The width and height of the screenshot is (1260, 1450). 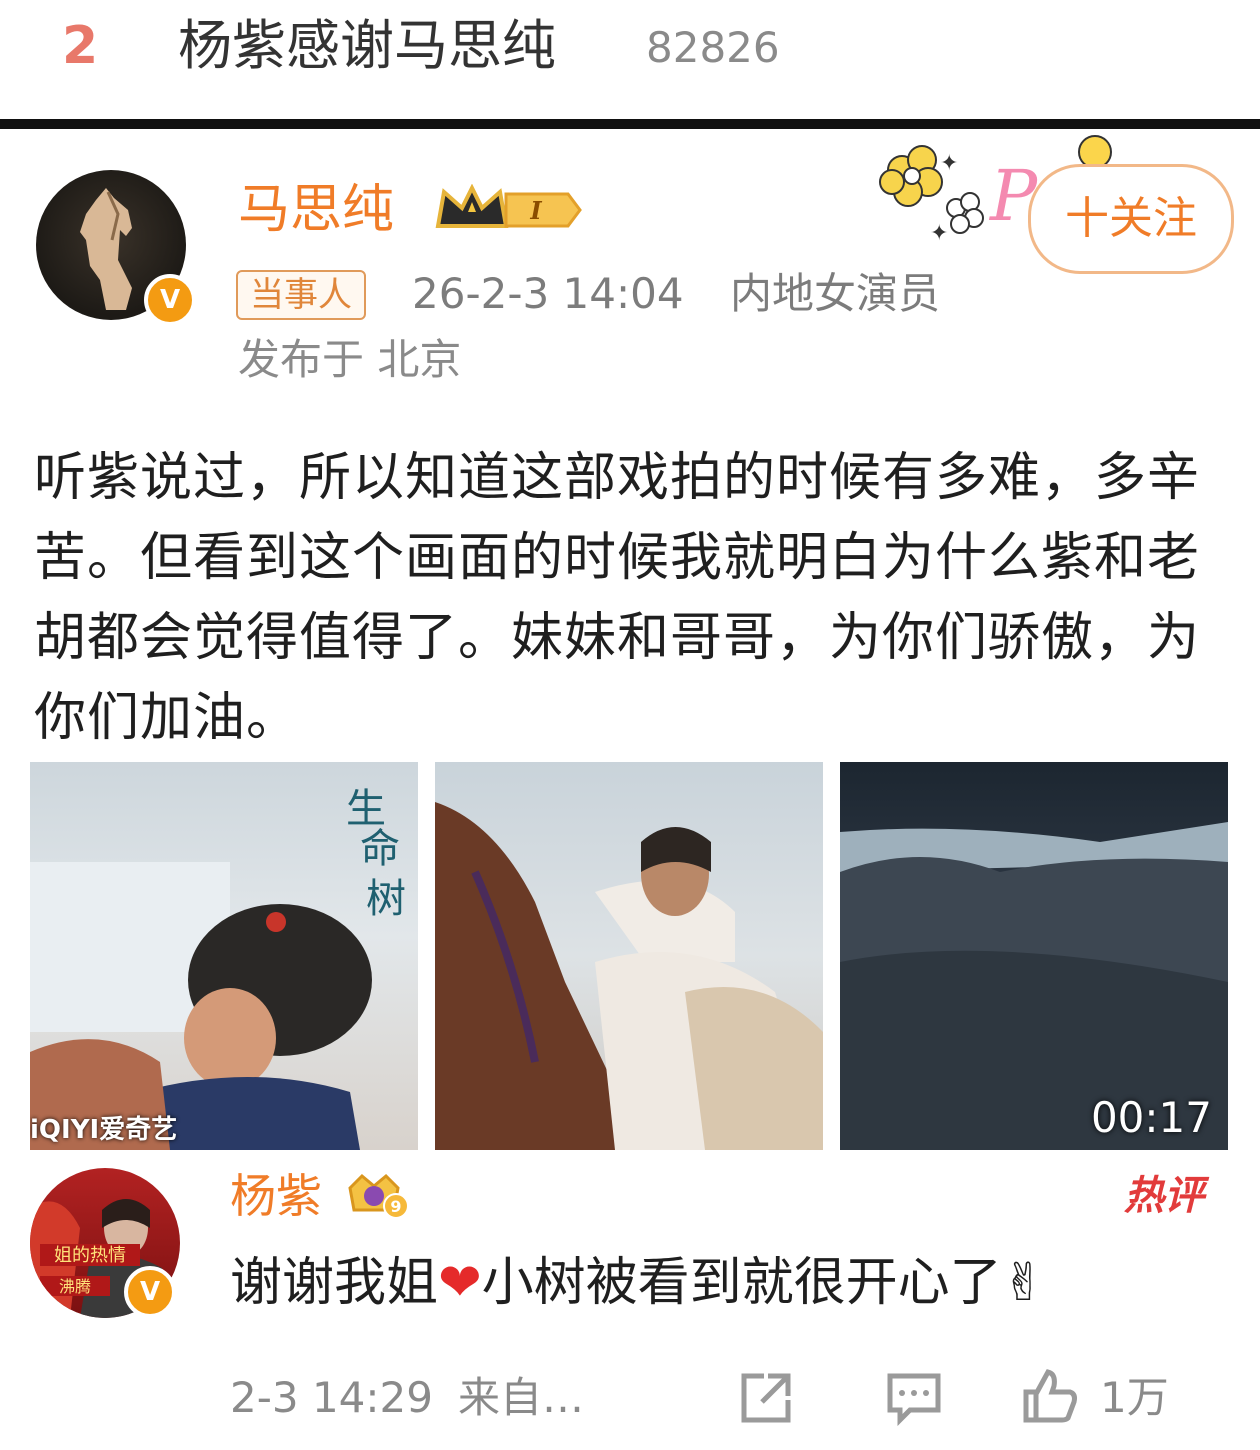 I want to click on comment-text: 谢谢我姐❤小树被看到就很开心了✌, so click(x=637, y=1283).